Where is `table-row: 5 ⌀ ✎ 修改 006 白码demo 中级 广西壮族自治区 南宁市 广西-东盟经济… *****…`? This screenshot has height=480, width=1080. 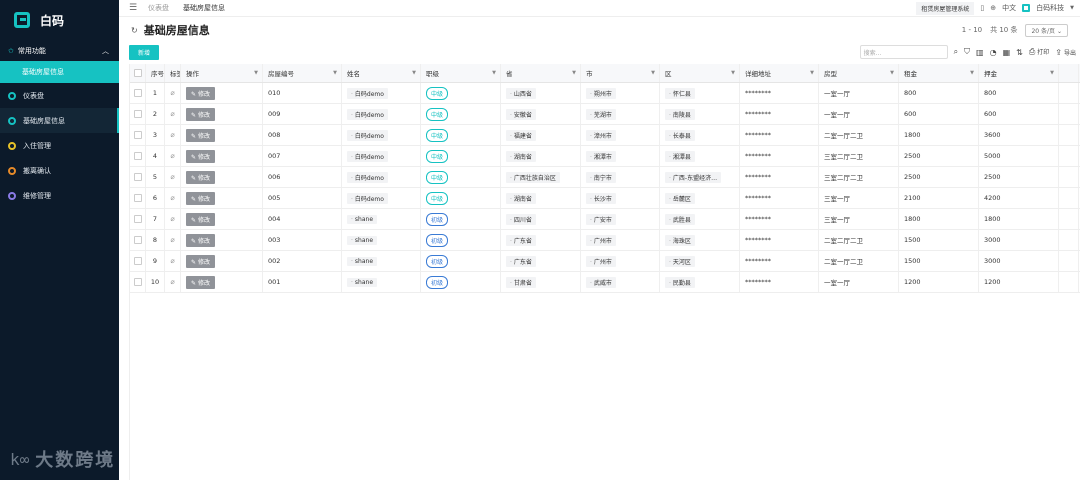
table-row: 5 ⌀ ✎ 修改 006 白码demo 中级 广西壮族自治区 南宁市 广西-东盟经济… *****… is located at coordinates (605, 177).